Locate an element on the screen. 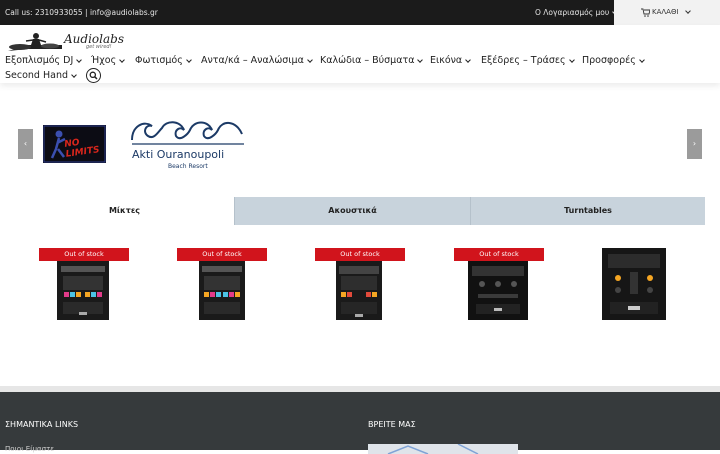 The image size is (720, 454). nav-label: Προσφορές is located at coordinates (609, 60).